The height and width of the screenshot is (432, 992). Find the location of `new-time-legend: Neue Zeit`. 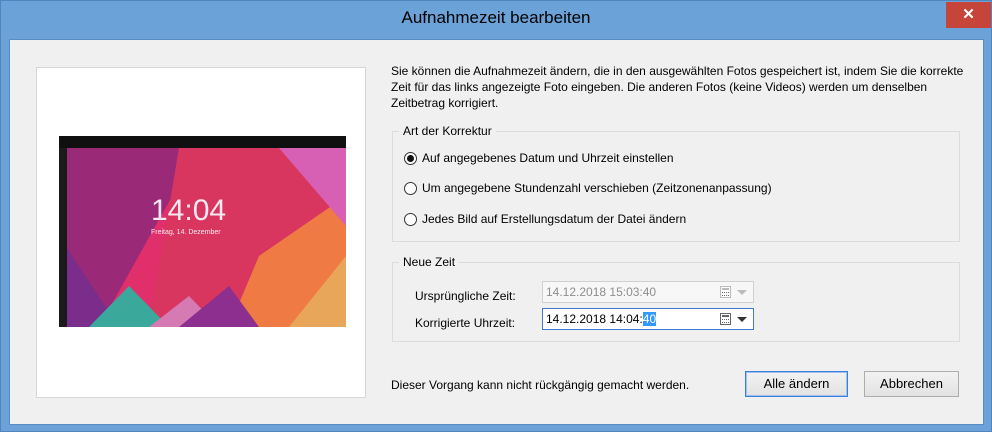

new-time-legend: Neue Zeit is located at coordinates (429, 262).